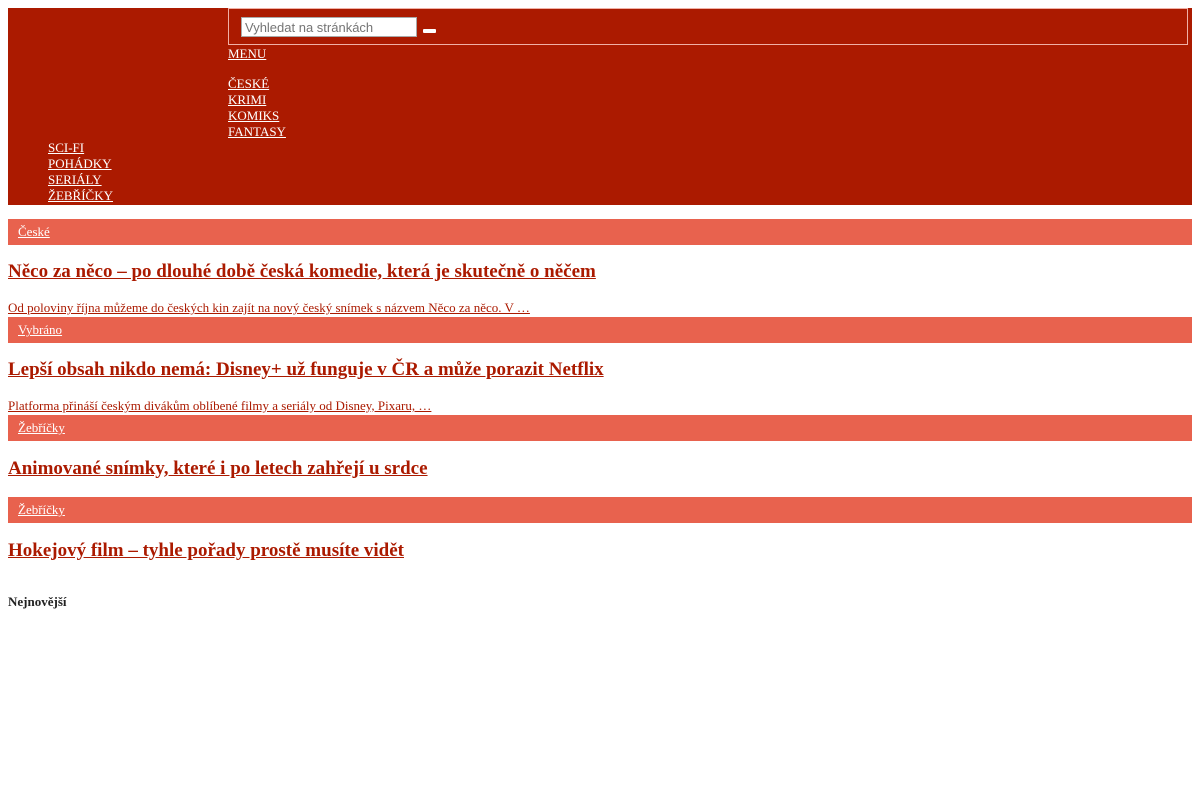 The image size is (1200, 800). I want to click on nav-item-ceske: ČESKÉ, so click(248, 84).